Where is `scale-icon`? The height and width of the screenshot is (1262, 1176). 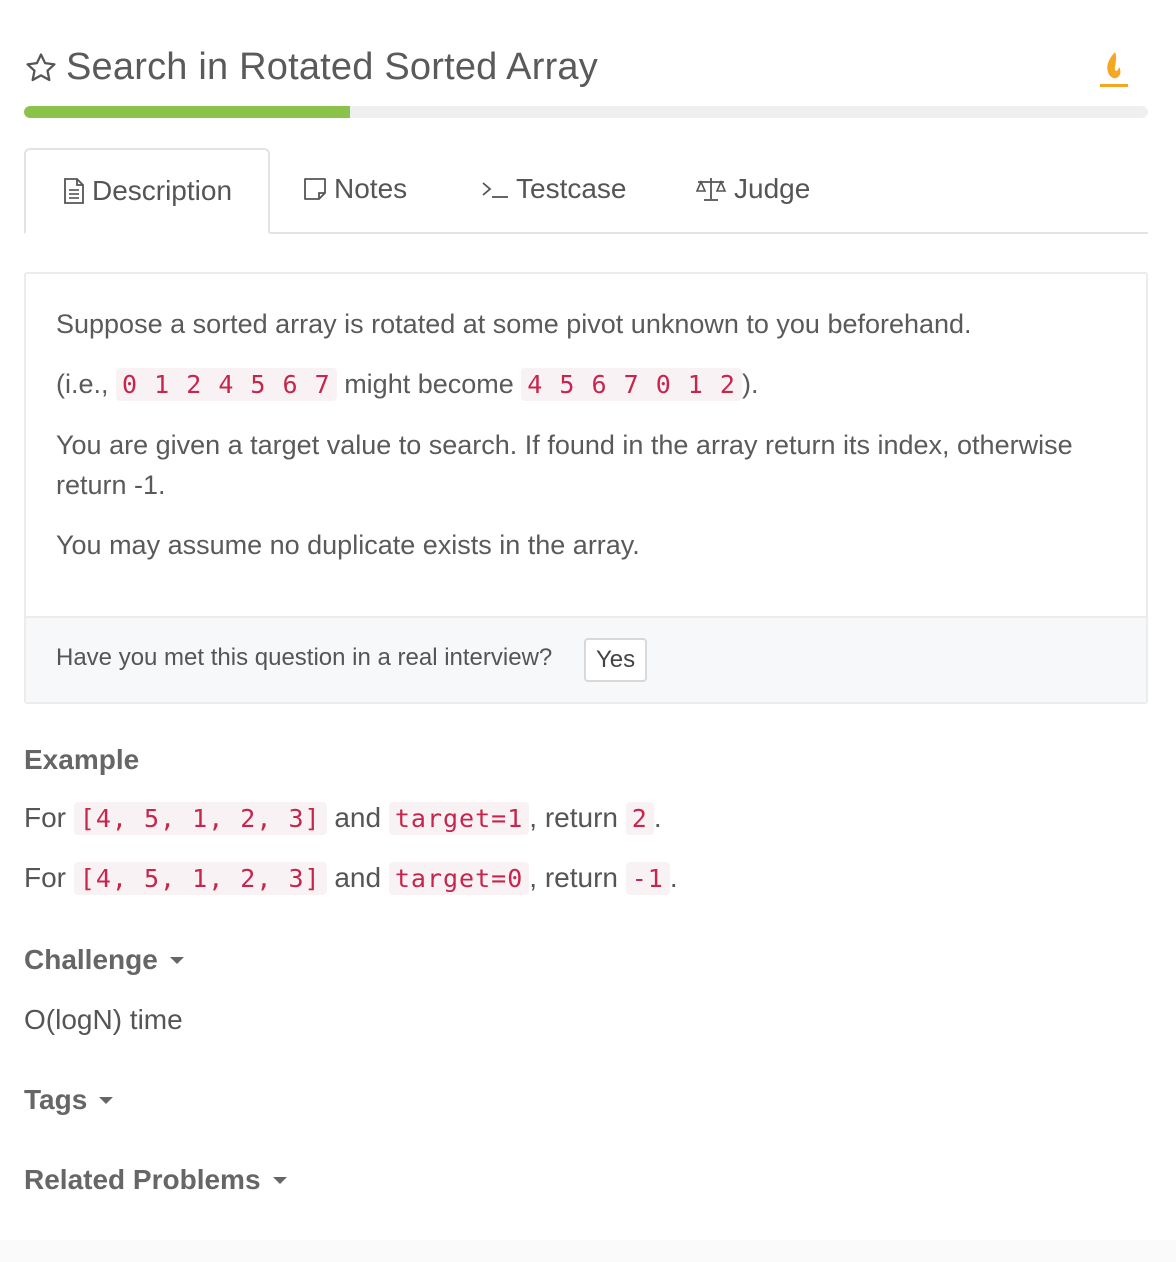 scale-icon is located at coordinates (711, 189).